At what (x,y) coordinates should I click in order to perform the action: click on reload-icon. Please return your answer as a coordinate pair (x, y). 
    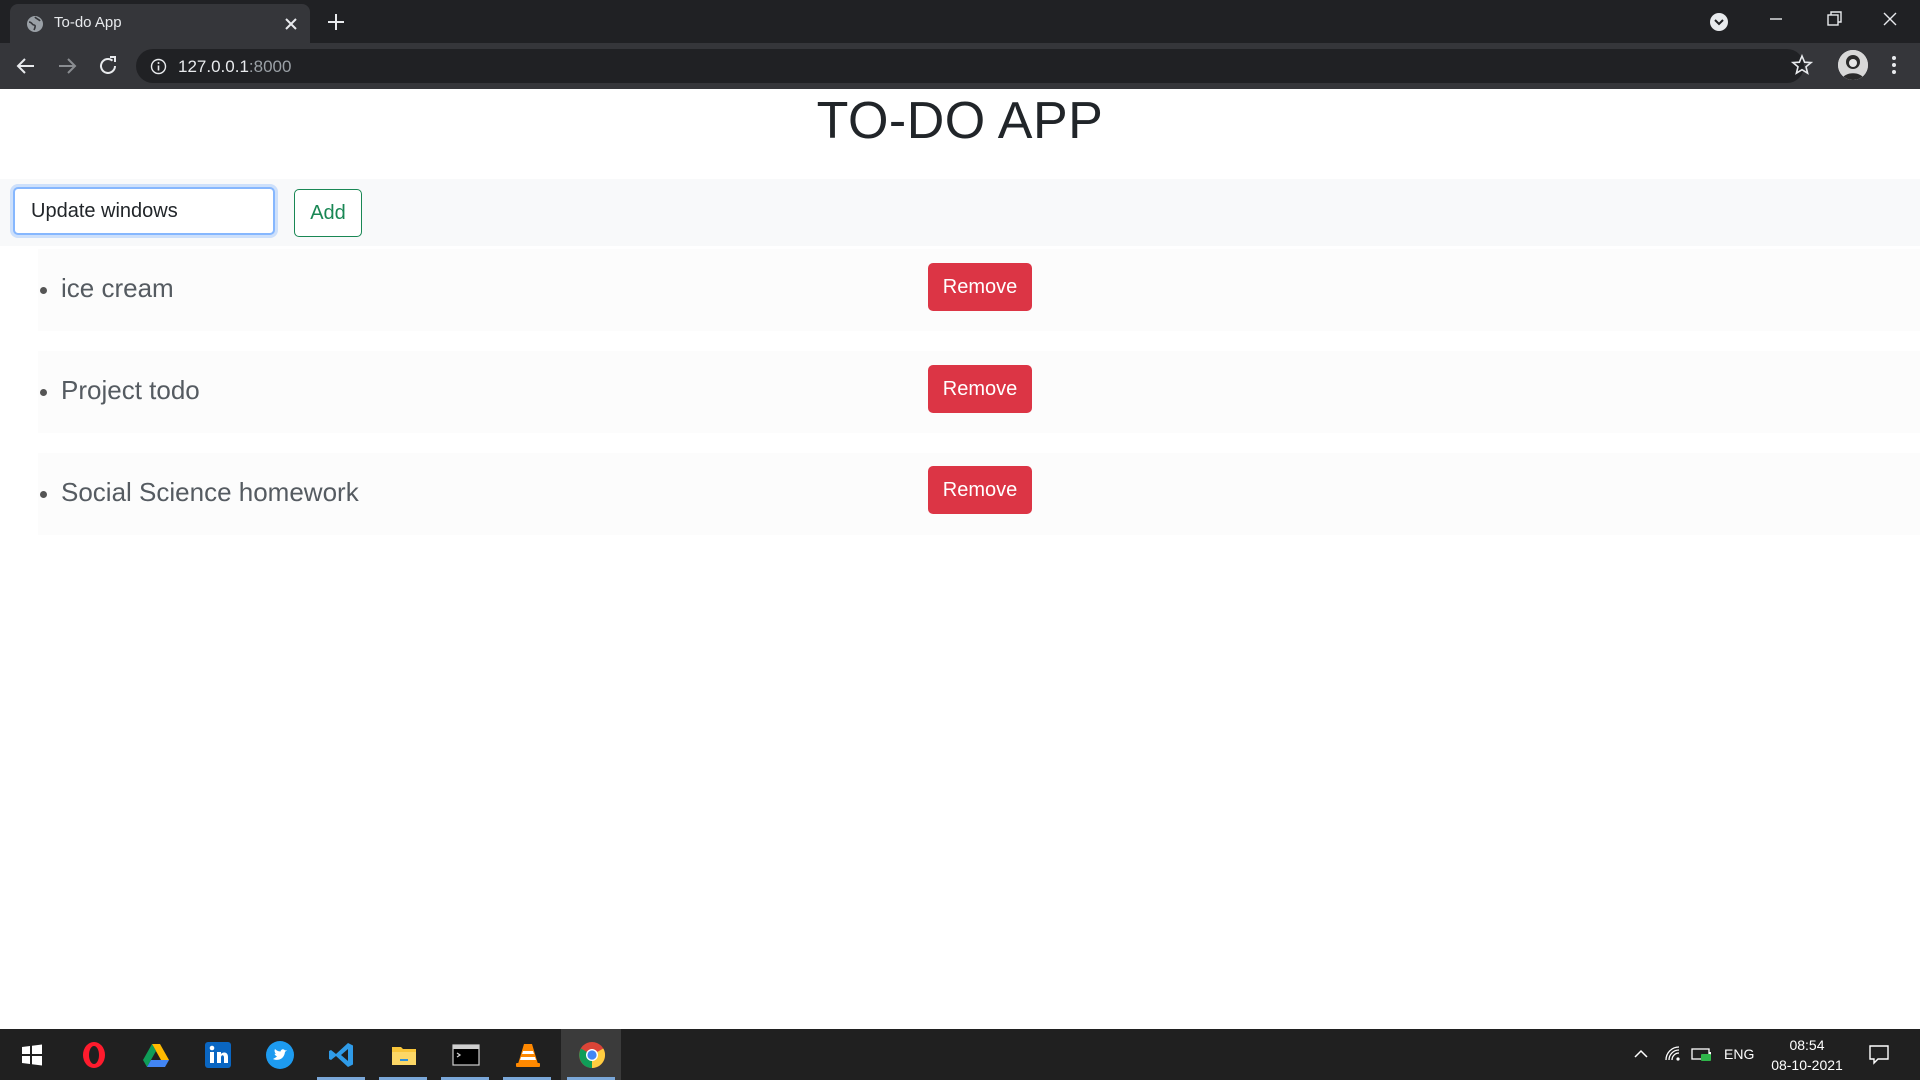
    Looking at the image, I should click on (108, 66).